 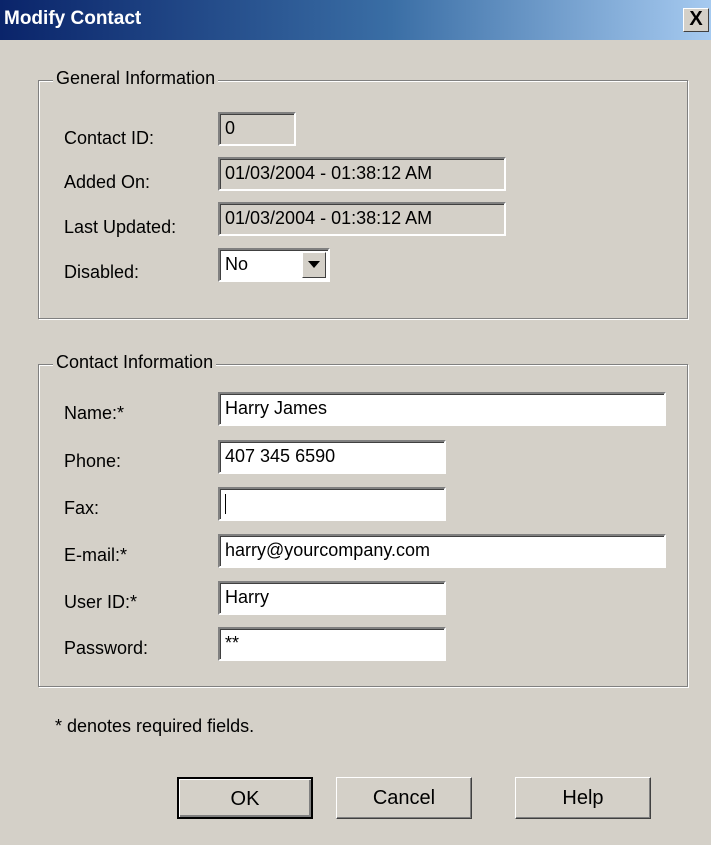 What do you see at coordinates (332, 598) in the screenshot?
I see `userid-field: Harry` at bounding box center [332, 598].